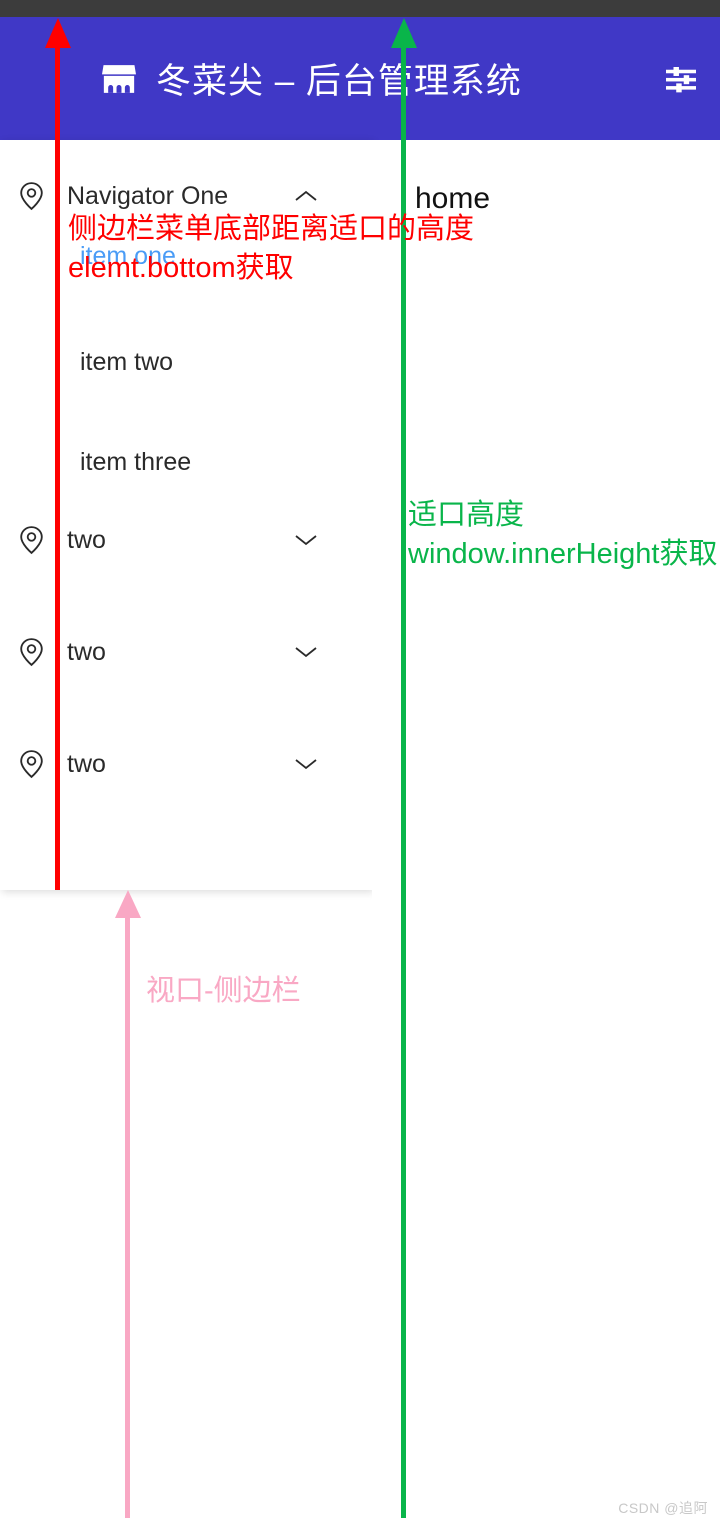 The width and height of the screenshot is (720, 1524). Describe the element at coordinates (271, 229) in the screenshot. I see `annotation-red-line1: 侧边栏菜单底部距离适口的高度` at that location.